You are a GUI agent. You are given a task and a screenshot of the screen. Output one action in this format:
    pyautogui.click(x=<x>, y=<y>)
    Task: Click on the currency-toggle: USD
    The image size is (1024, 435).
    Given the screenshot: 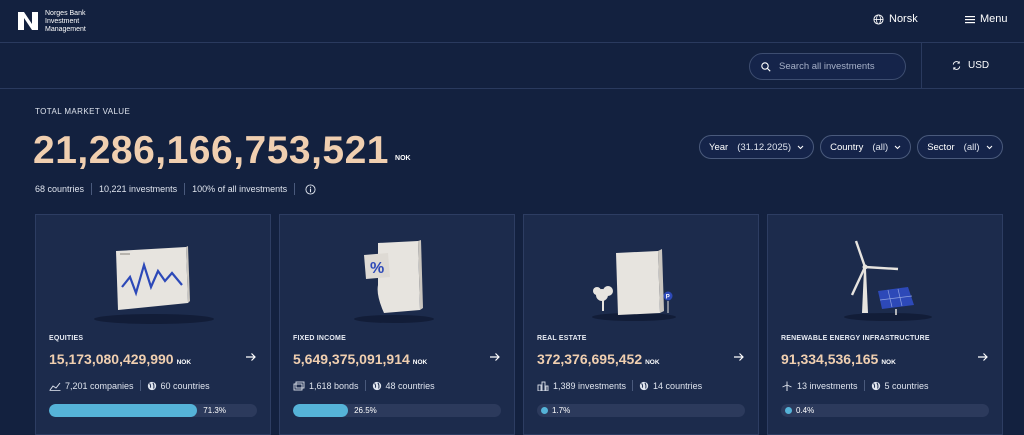 What is the action you would take?
    pyautogui.click(x=970, y=65)
    